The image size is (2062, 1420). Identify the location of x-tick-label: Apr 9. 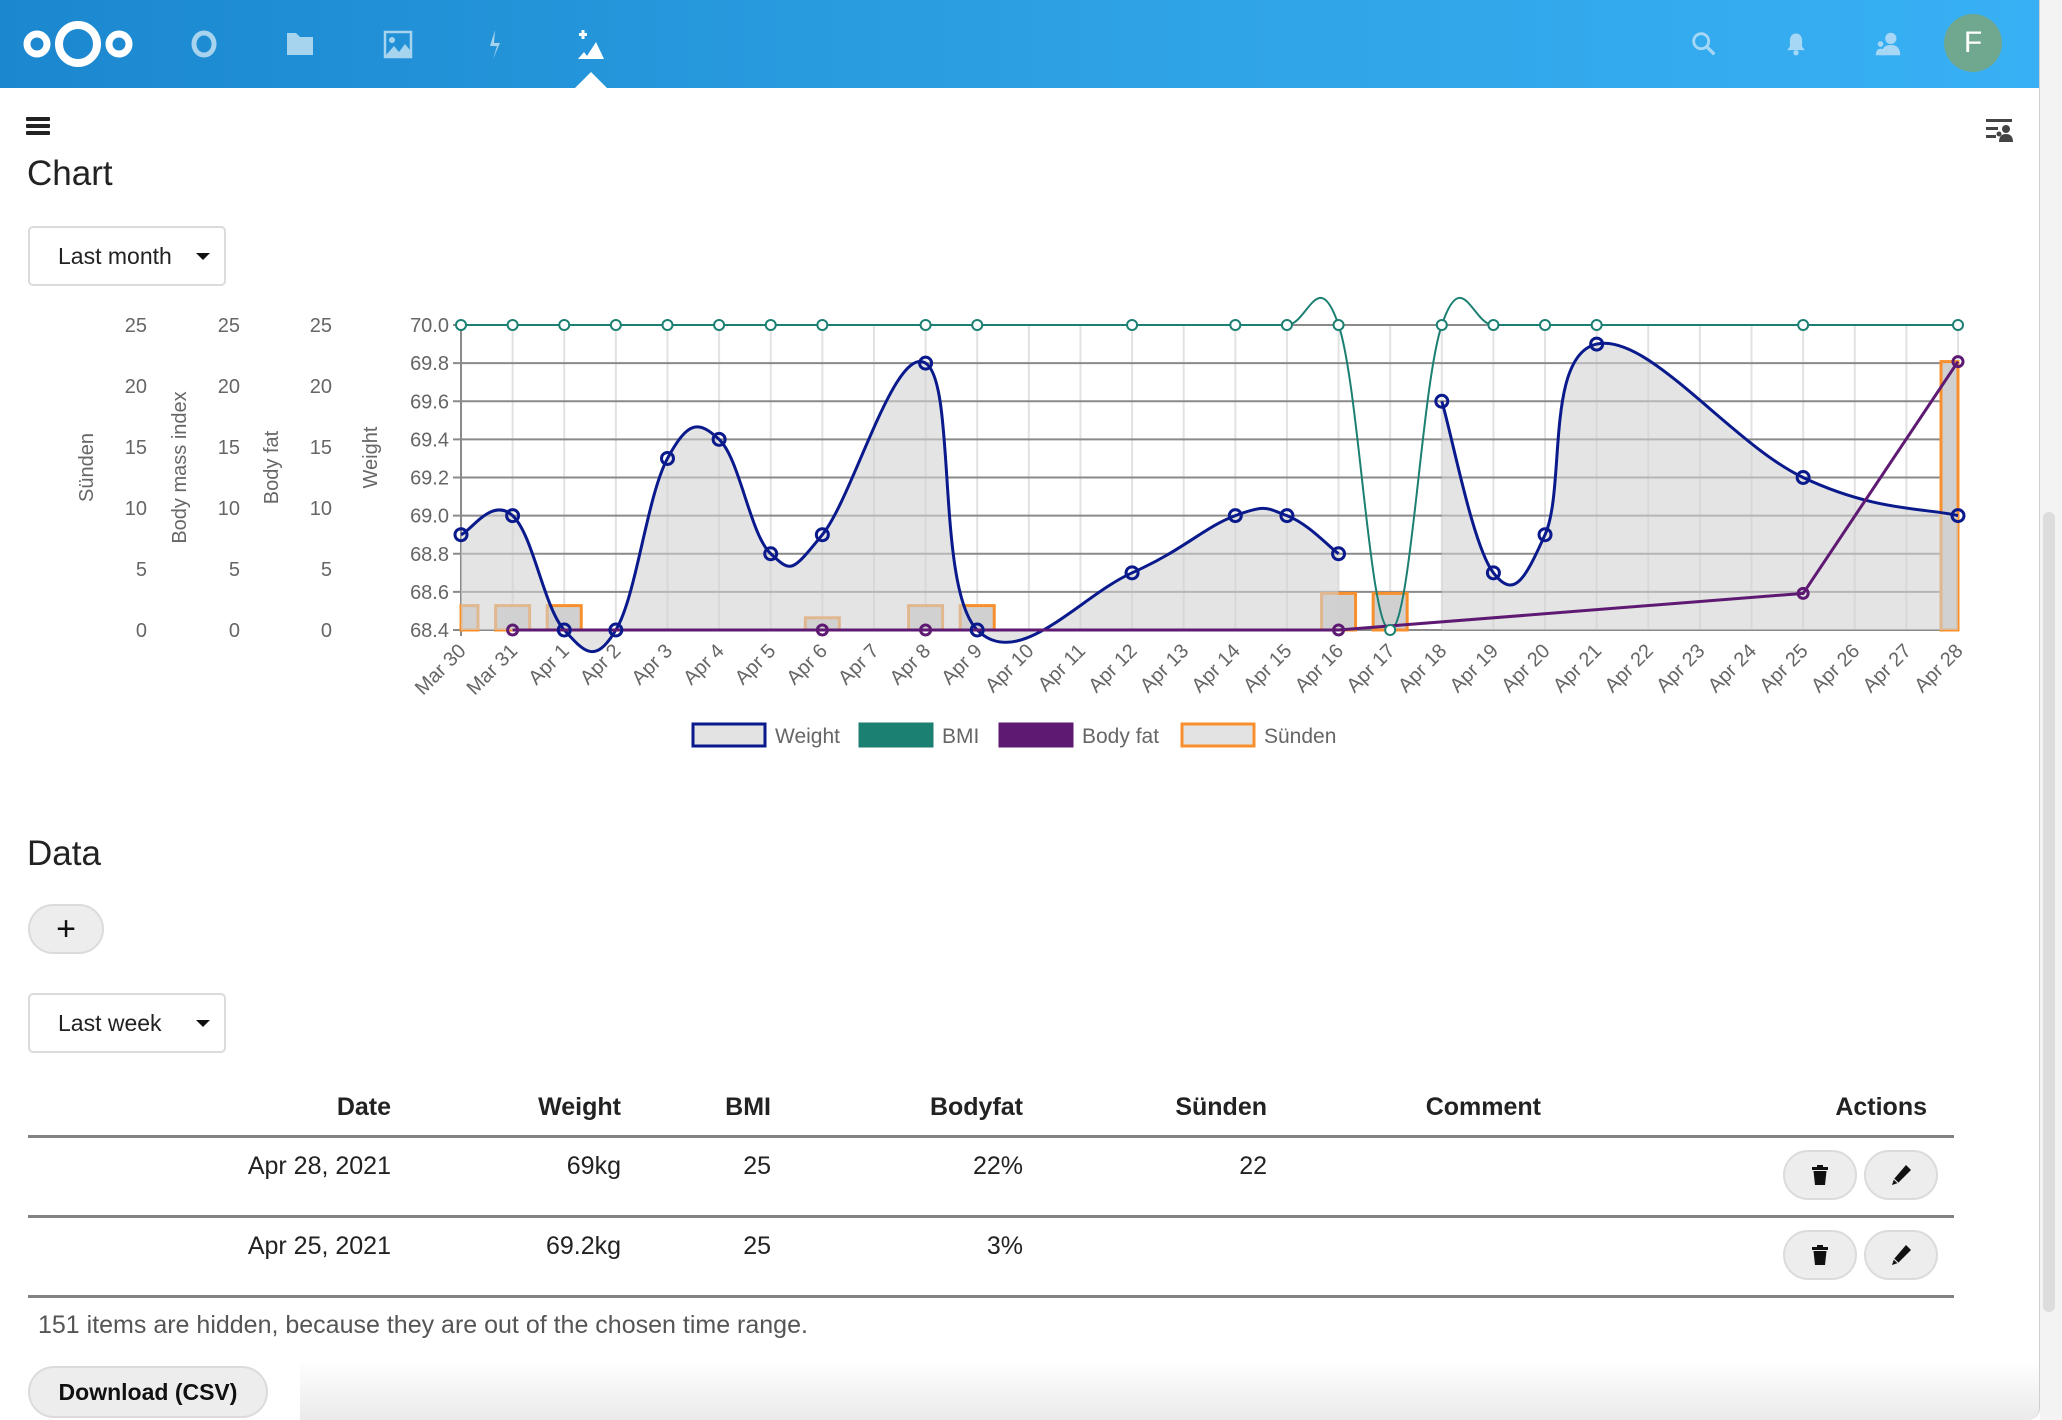
(961, 664).